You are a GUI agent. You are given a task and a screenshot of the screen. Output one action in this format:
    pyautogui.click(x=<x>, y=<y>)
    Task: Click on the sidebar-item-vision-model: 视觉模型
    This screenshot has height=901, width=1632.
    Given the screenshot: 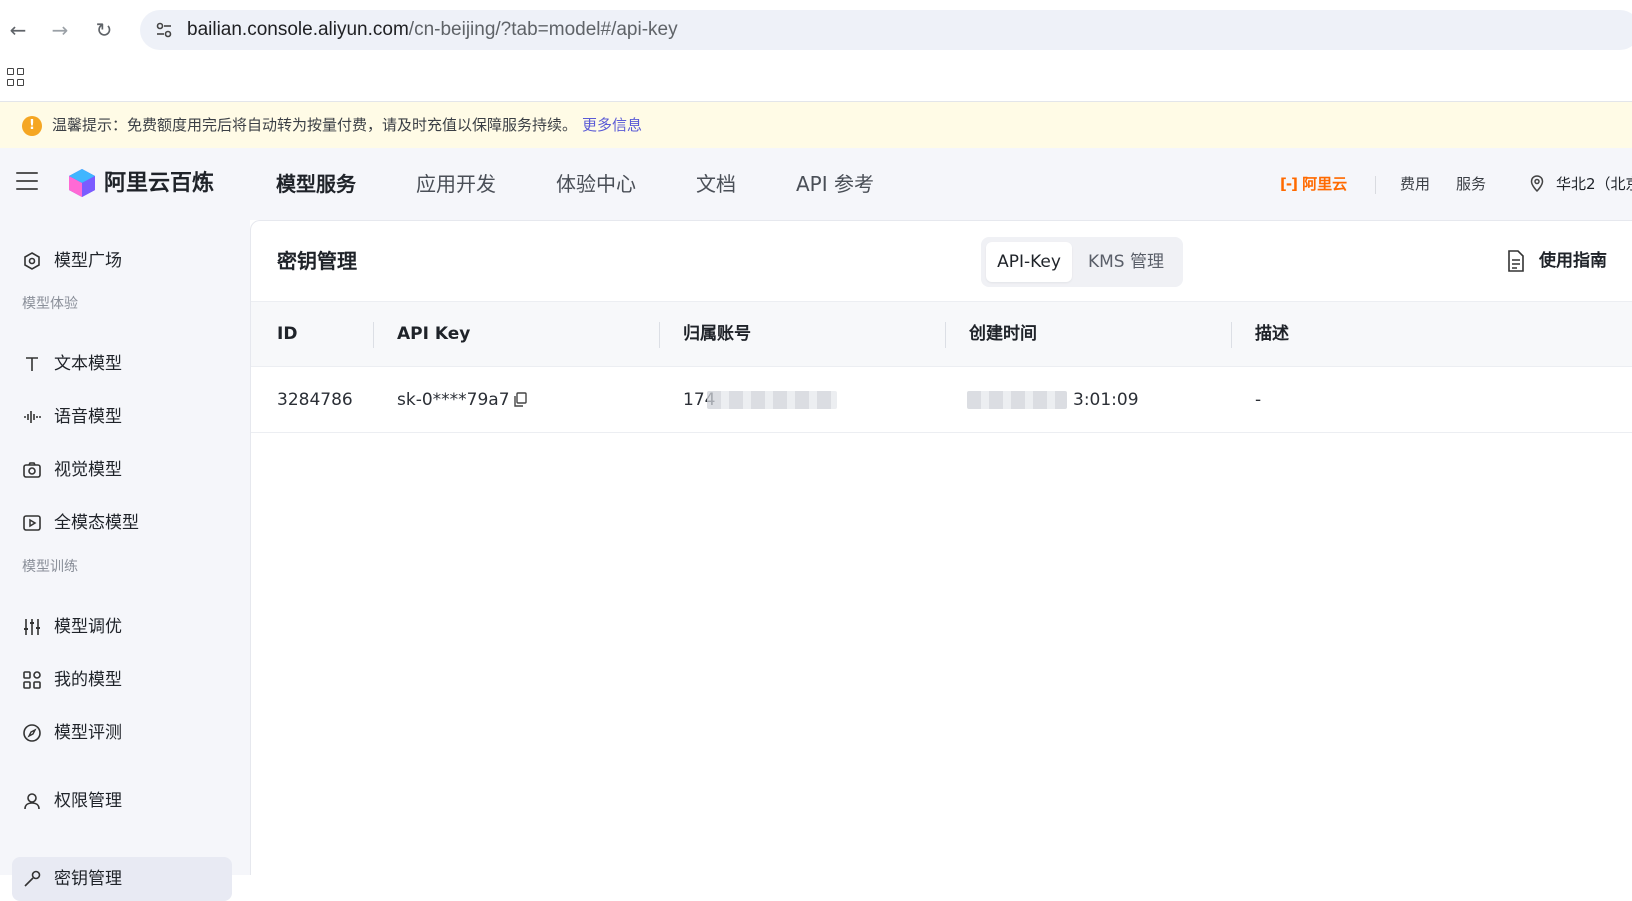 What is the action you would take?
    pyautogui.click(x=122, y=470)
    